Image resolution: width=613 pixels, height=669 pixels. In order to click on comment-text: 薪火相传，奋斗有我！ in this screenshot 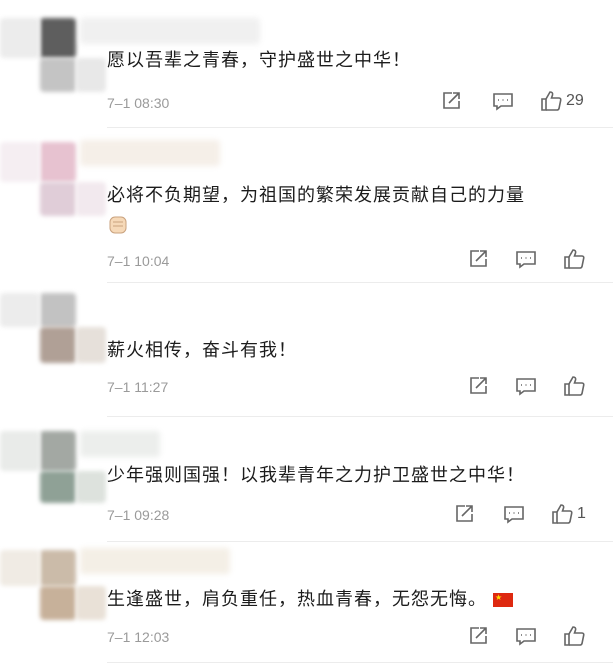, I will do `click(202, 350)`.